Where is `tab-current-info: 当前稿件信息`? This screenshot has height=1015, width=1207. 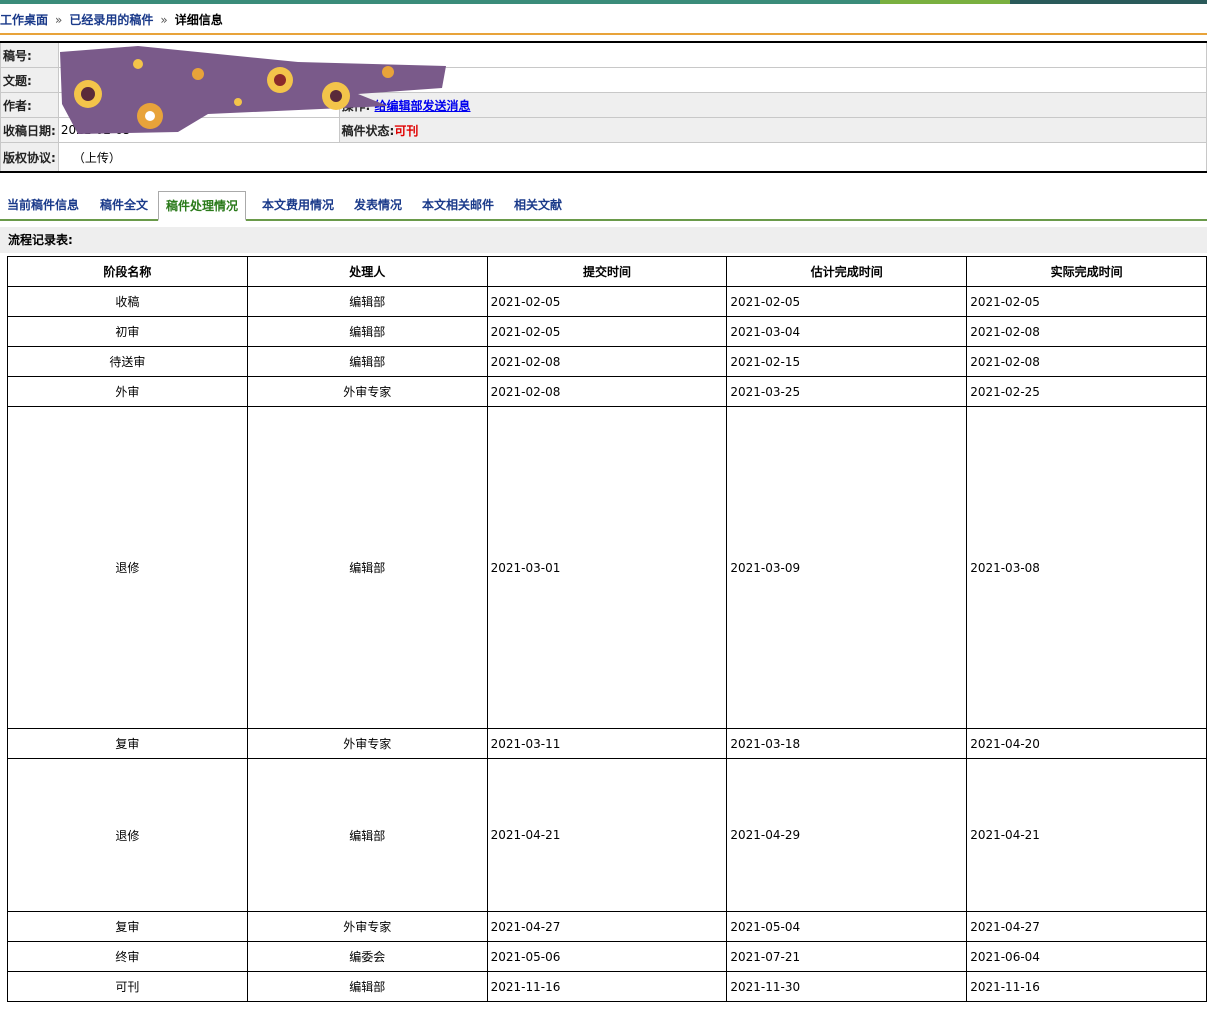
tab-current-info: 当前稿件信息 is located at coordinates (43, 205).